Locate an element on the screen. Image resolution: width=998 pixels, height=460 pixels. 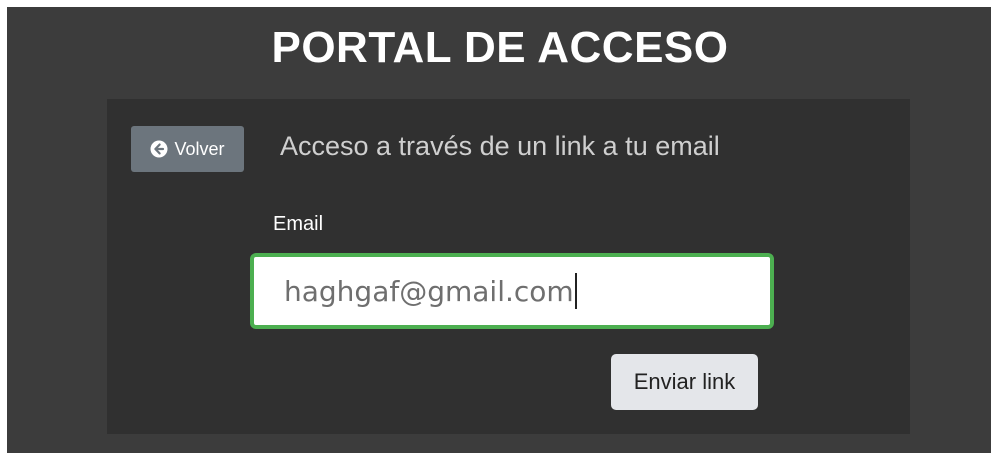
email-label: Email is located at coordinates (298, 224).